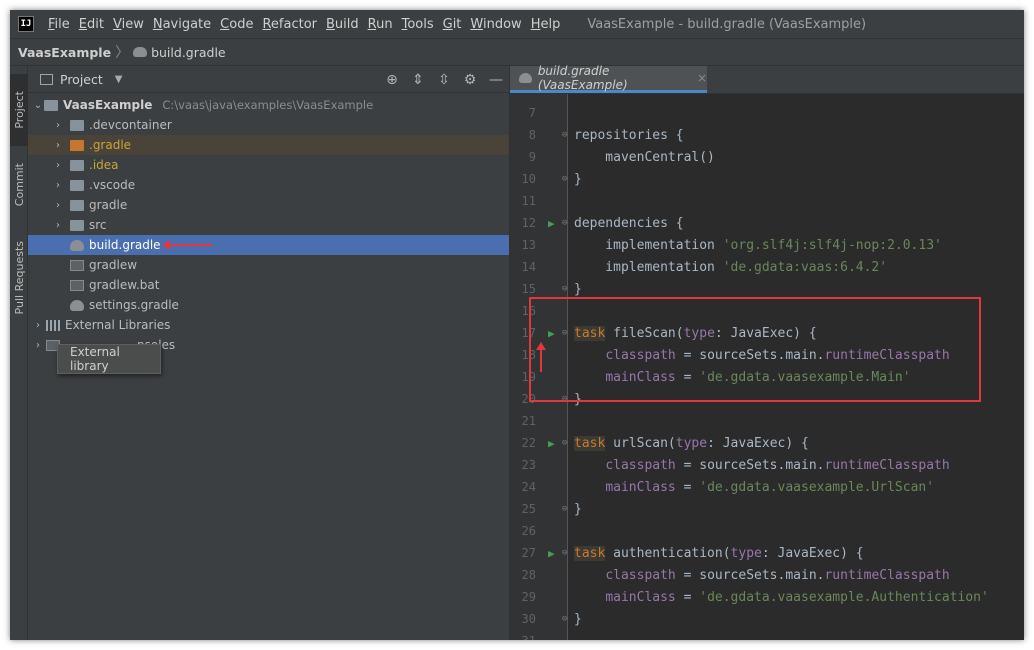 This screenshot has height=650, width=1034. Describe the element at coordinates (91, 24) in the screenshot. I see `menu-edit: Edit` at that location.